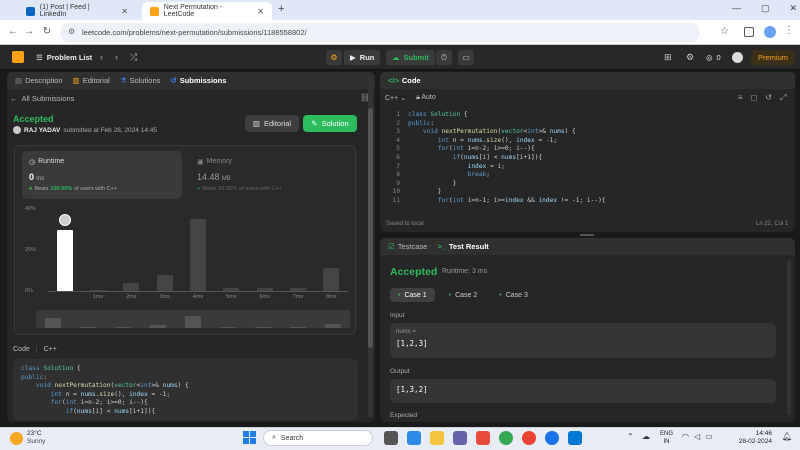 Image resolution: width=800 pixels, height=450 pixels. Describe the element at coordinates (773, 57) in the screenshot. I see `premium-button: Premium` at that location.